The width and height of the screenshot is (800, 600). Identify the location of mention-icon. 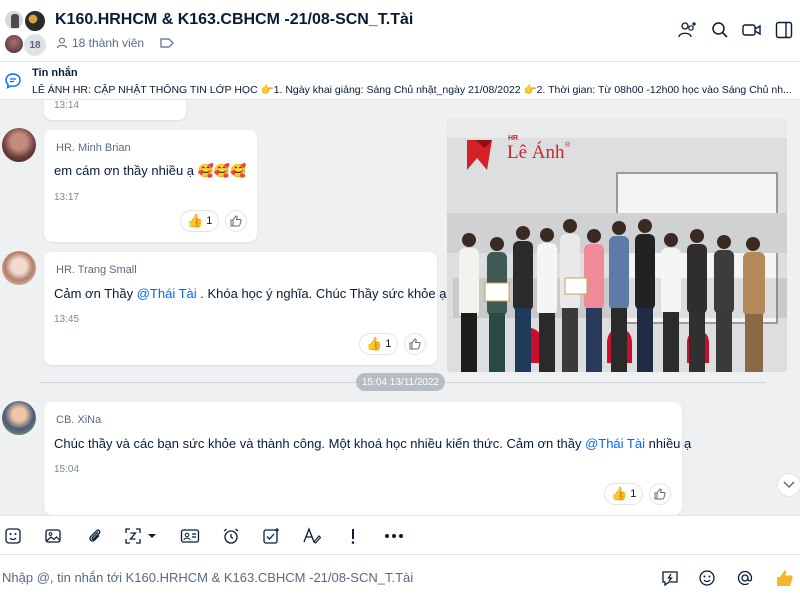
(745, 578).